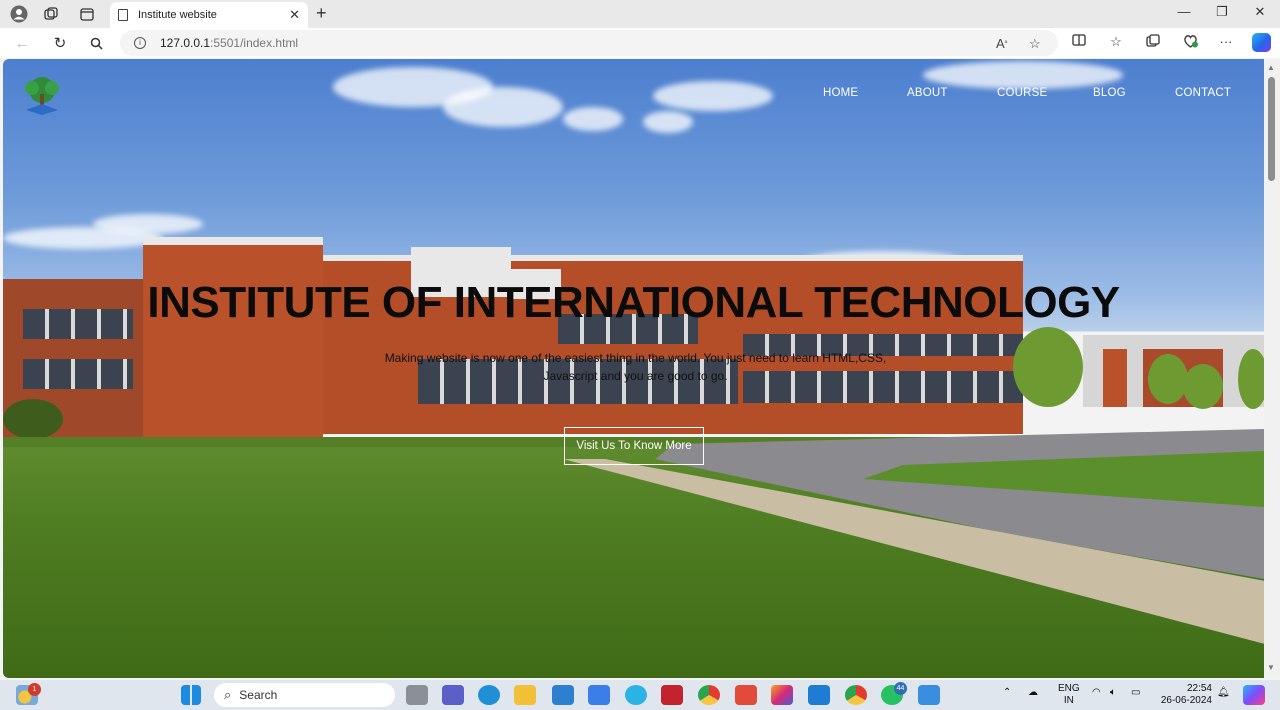  What do you see at coordinates (819, 695) in the screenshot?
I see `vscode-icon` at bounding box center [819, 695].